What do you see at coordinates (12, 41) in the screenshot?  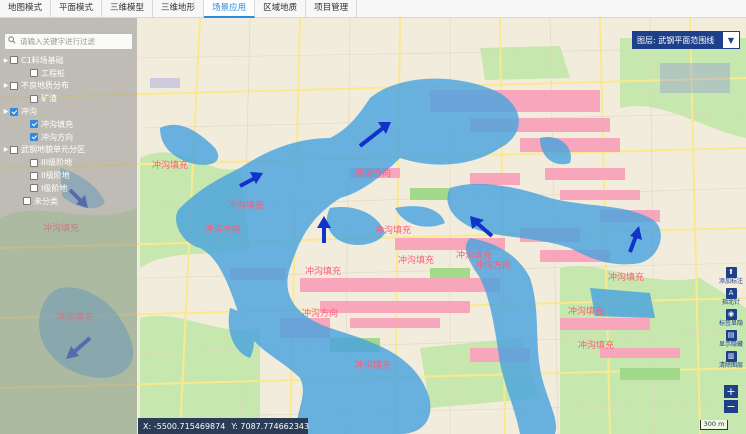 I see `search-icon` at bounding box center [12, 41].